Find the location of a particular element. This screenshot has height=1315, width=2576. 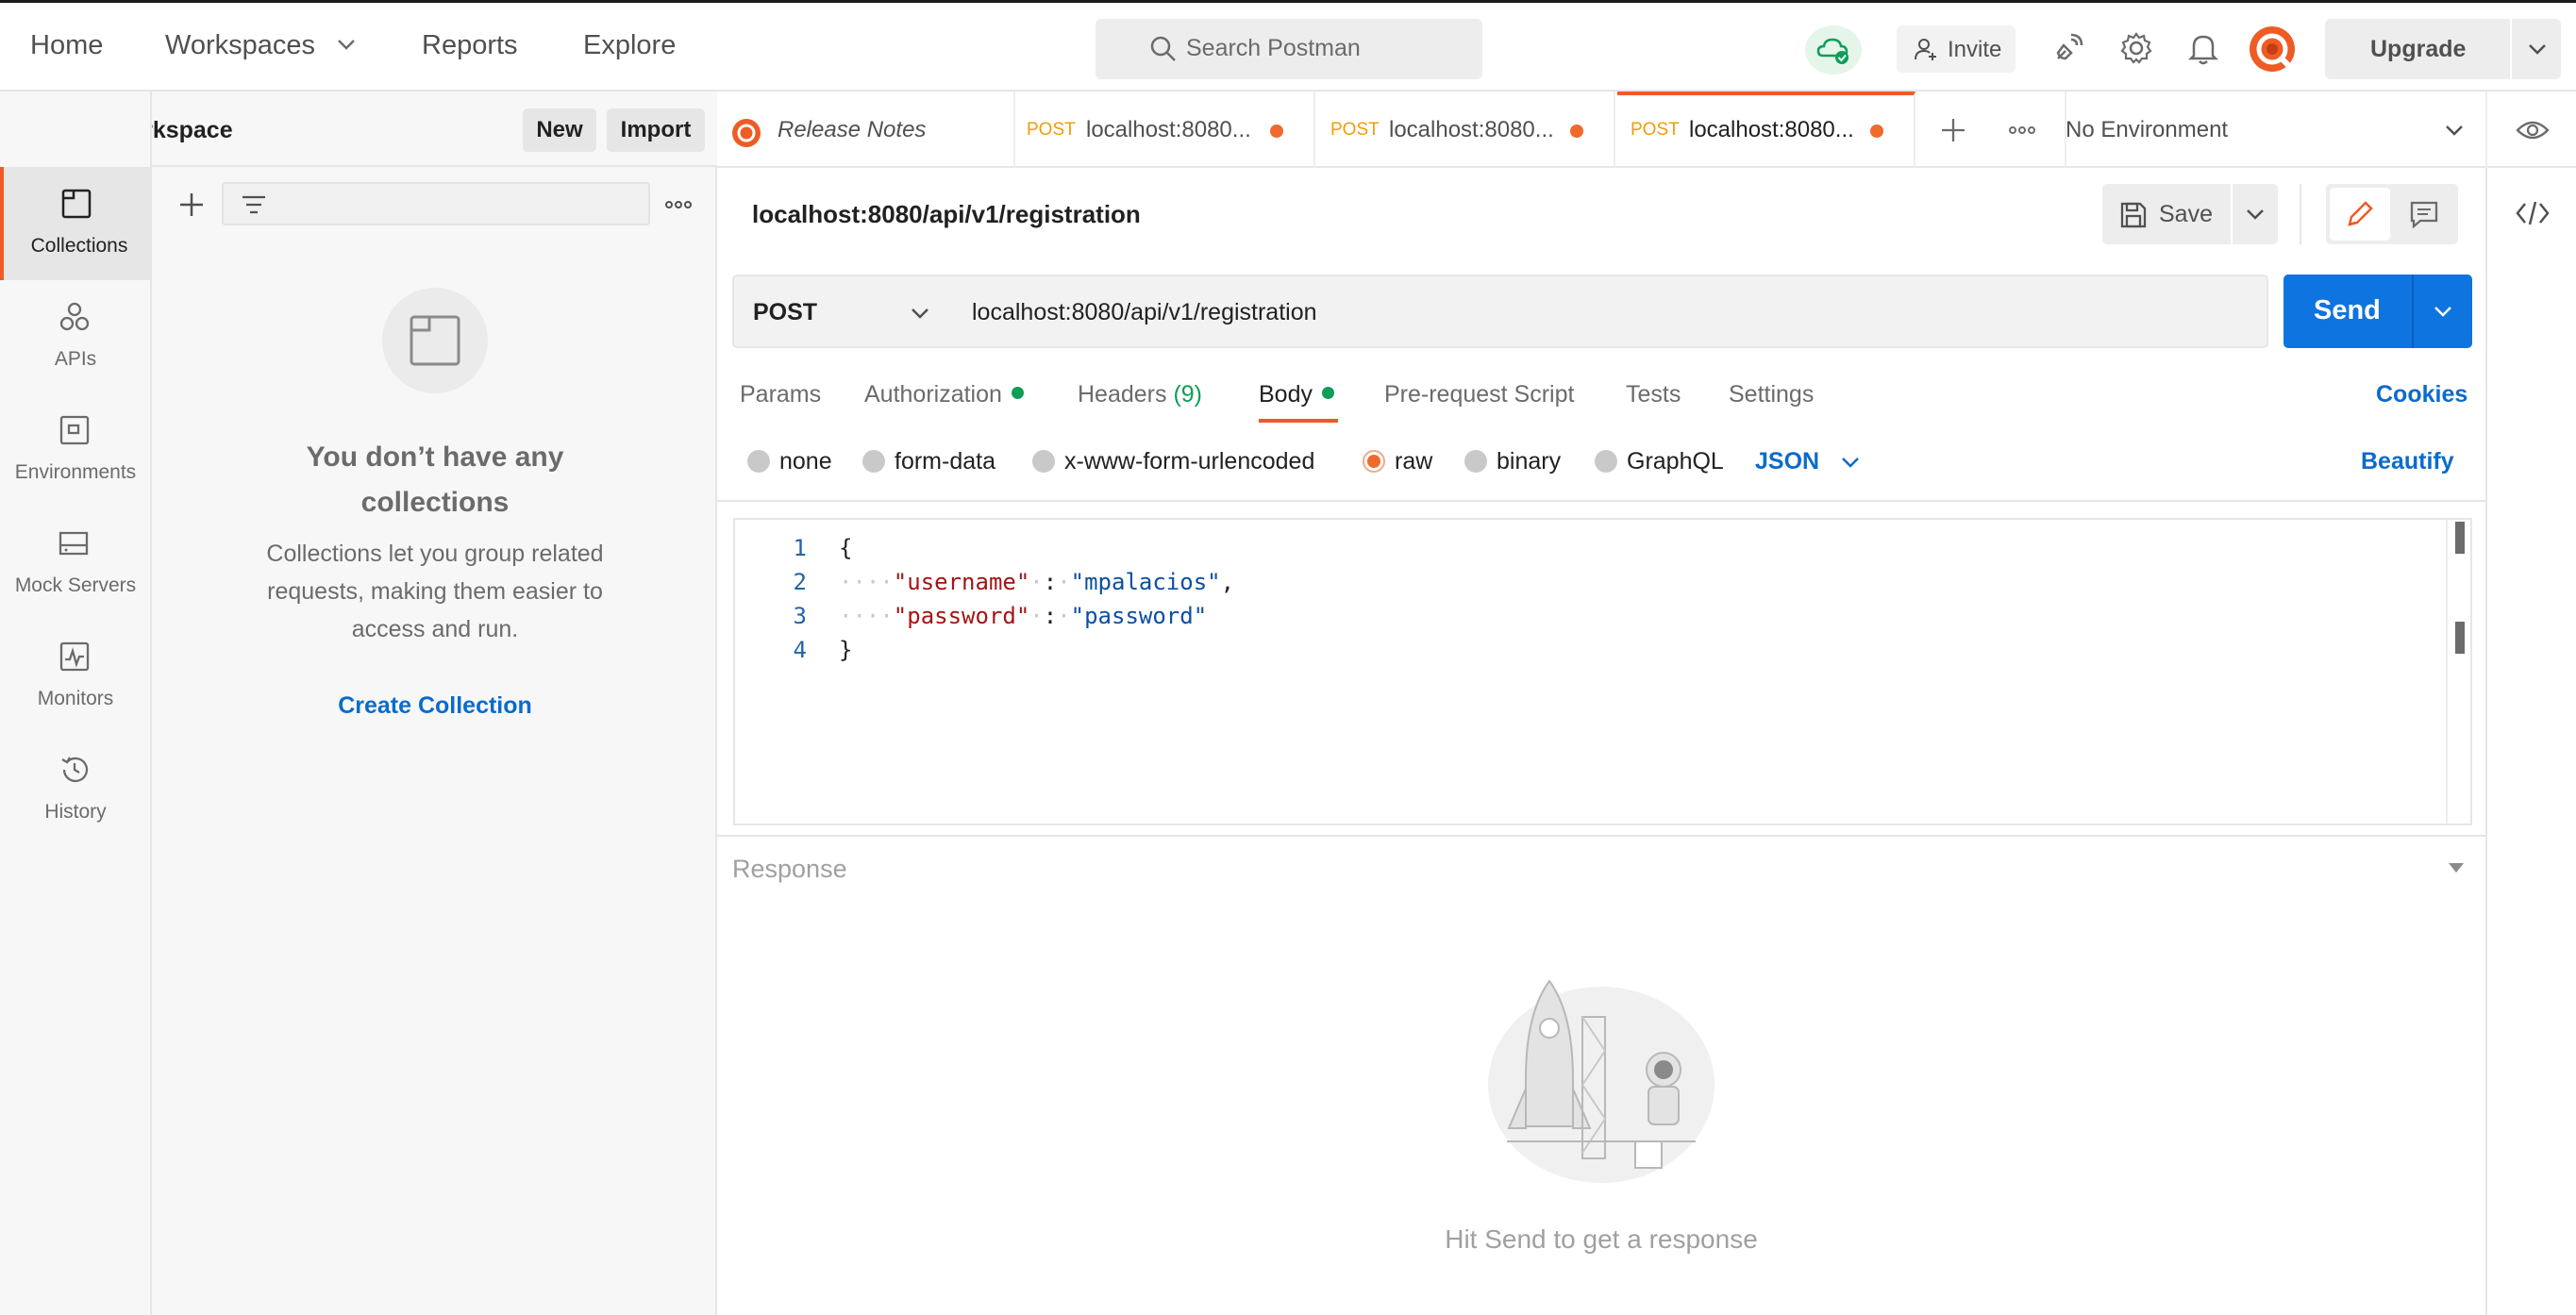

filter-input is located at coordinates (436, 203).